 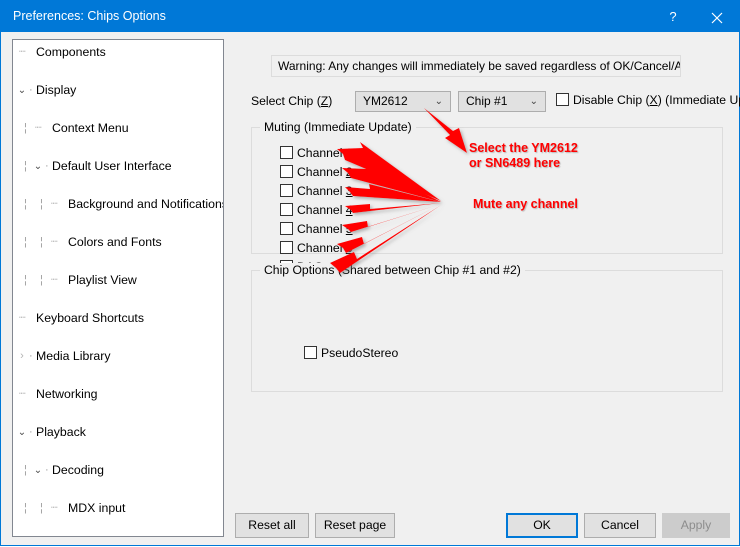 I want to click on tree-item-label: Networking, so click(x=67, y=394).